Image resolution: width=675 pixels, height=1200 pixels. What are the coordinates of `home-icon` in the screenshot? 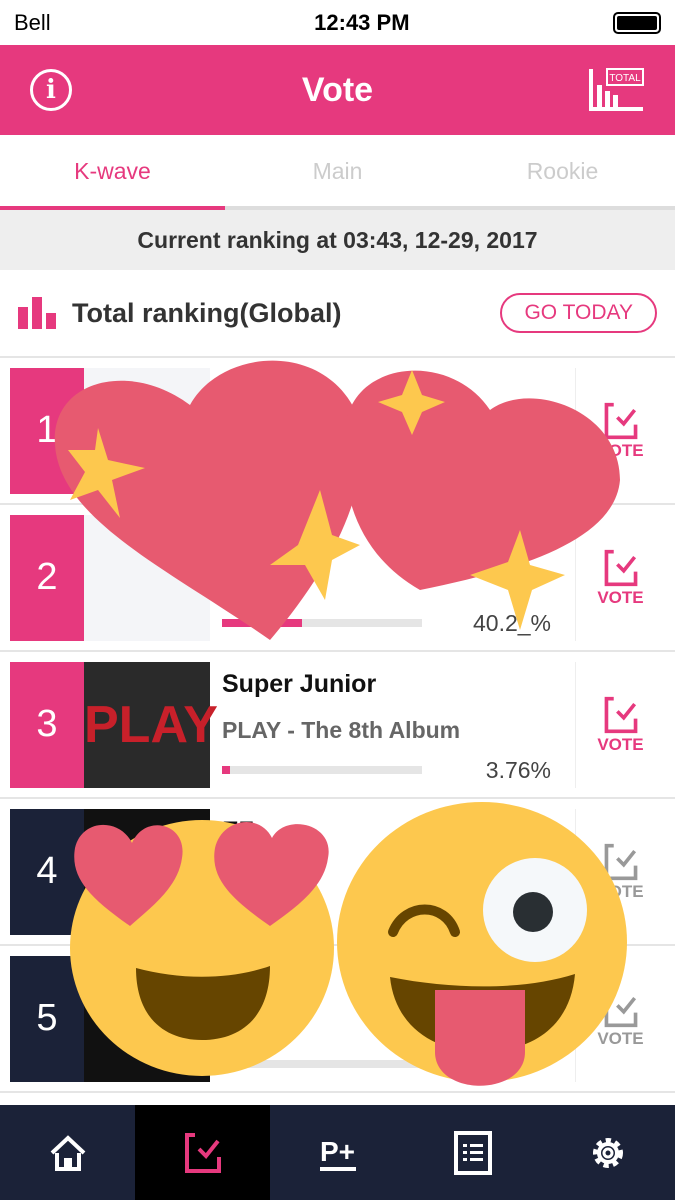 It's located at (67, 1152).